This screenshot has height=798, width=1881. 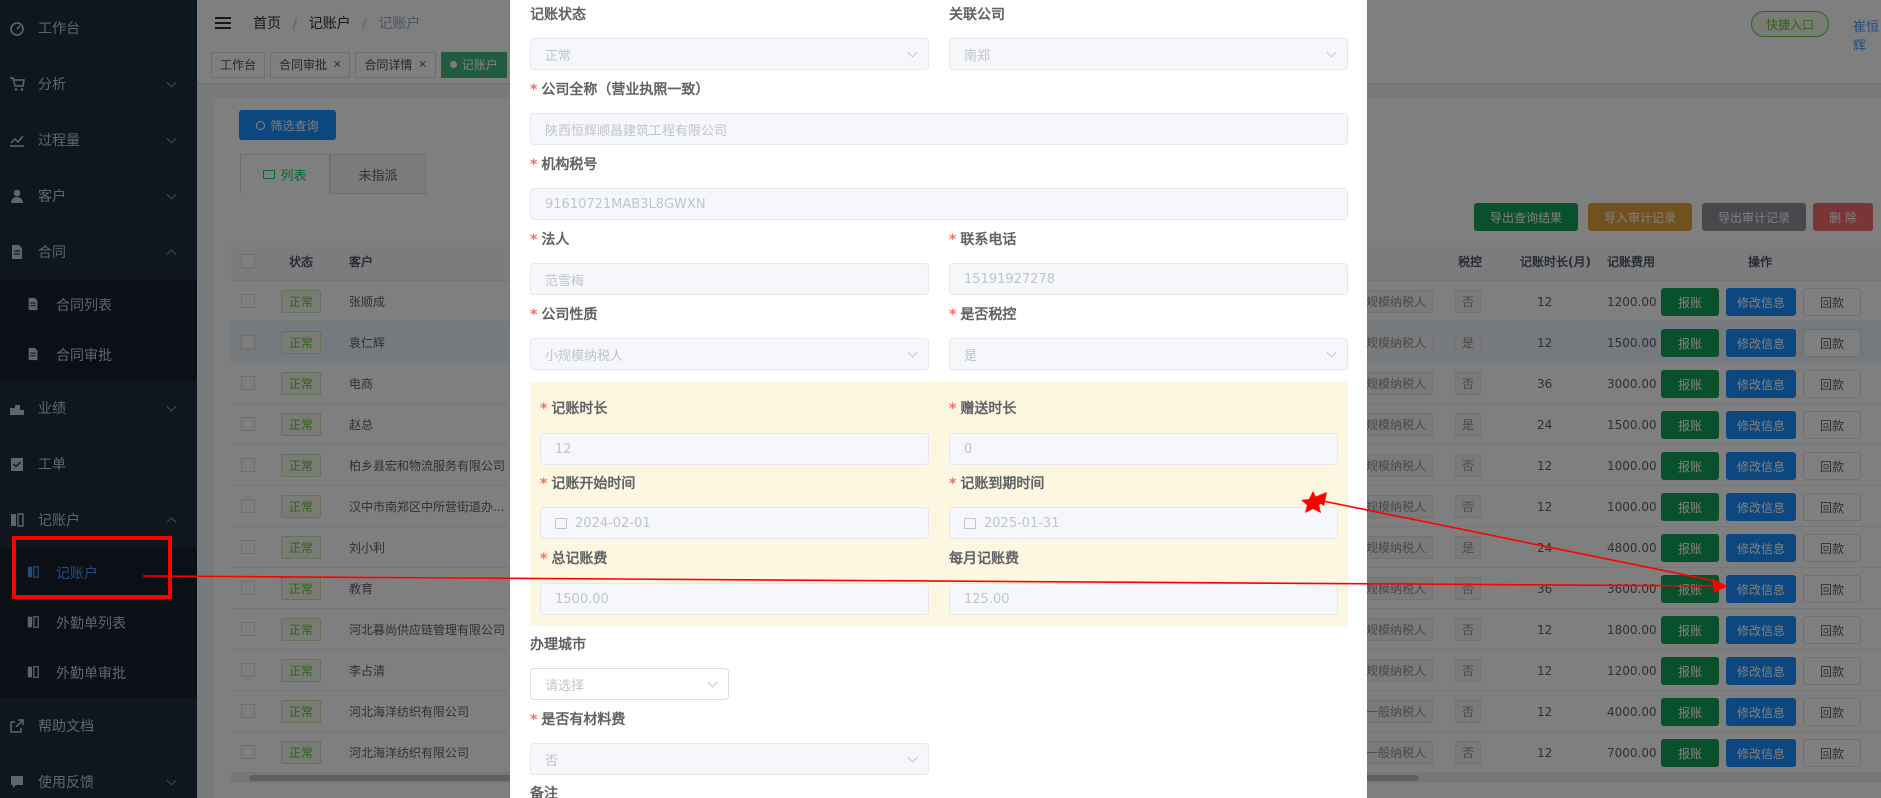 What do you see at coordinates (98, 623) in the screenshot?
I see `sidebar-subitem-field-list: 外勤单列表` at bounding box center [98, 623].